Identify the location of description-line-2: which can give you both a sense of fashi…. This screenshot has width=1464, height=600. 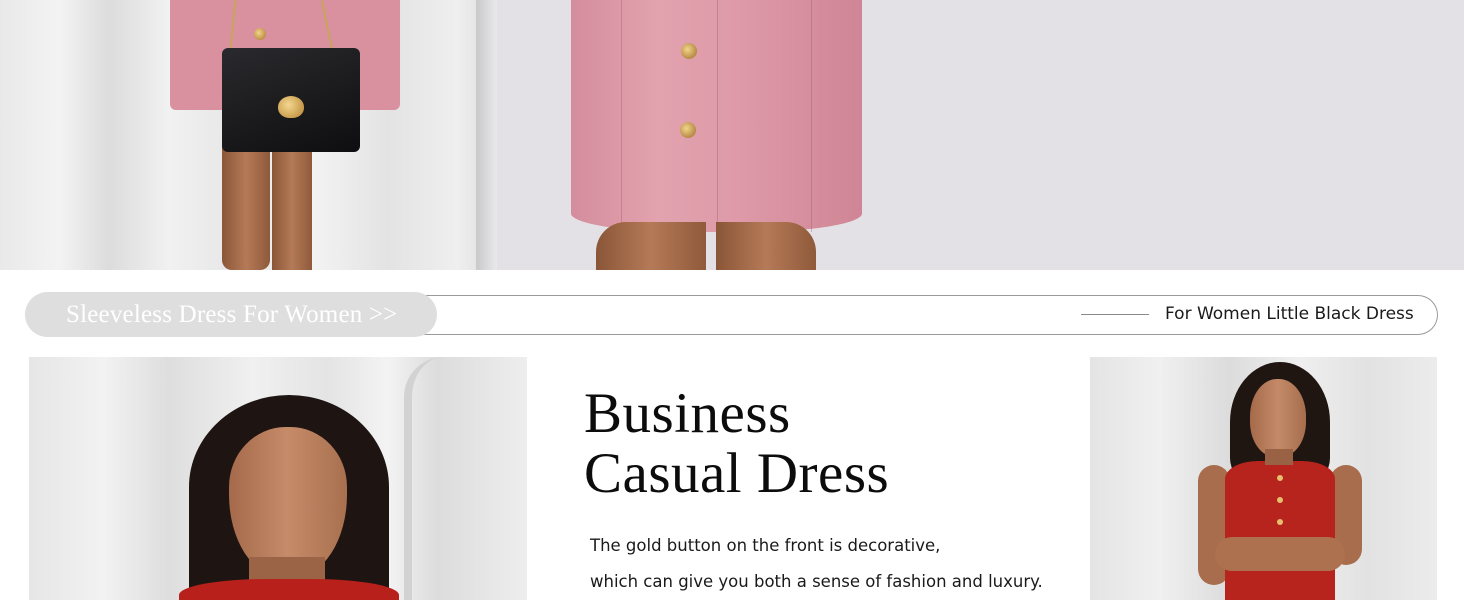
(816, 581).